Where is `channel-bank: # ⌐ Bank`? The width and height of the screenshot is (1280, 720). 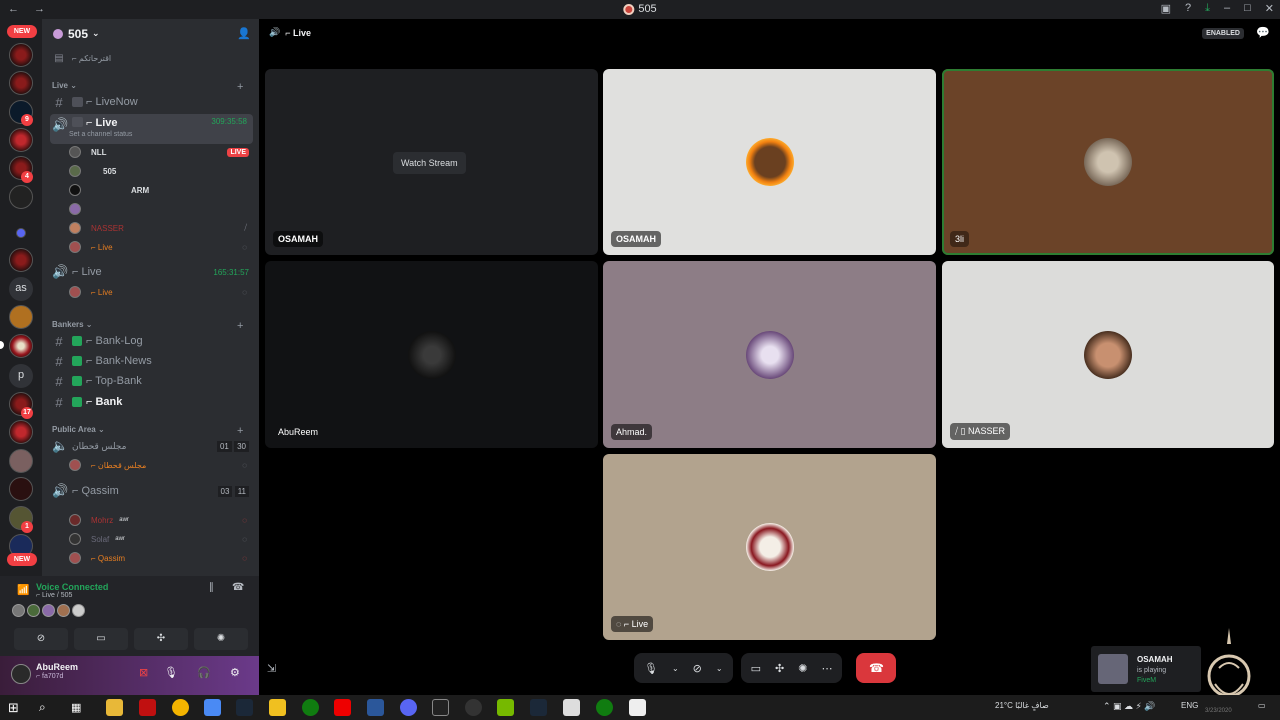 channel-bank: # ⌐ Bank is located at coordinates (150, 402).